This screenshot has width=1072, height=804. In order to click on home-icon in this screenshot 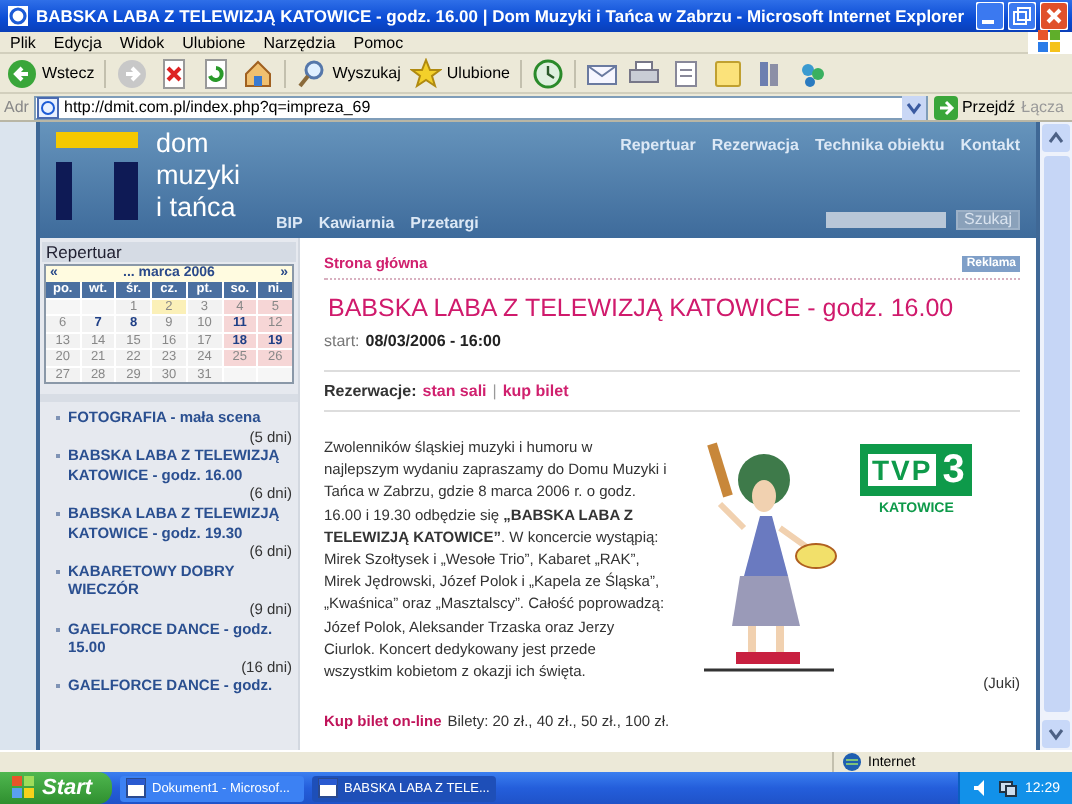, I will do `click(258, 73)`.